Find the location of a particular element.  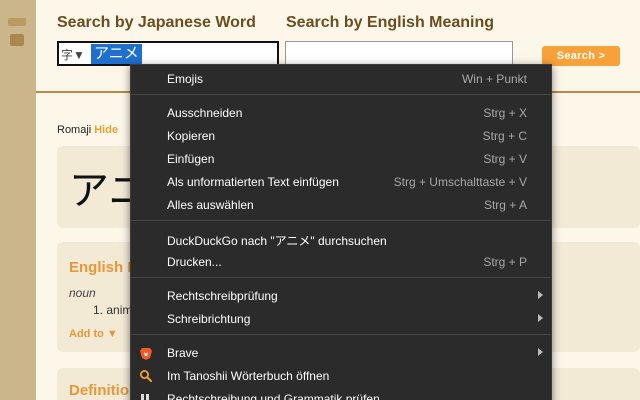

japanese-search-label: Search by Japanese Word is located at coordinates (156, 22).